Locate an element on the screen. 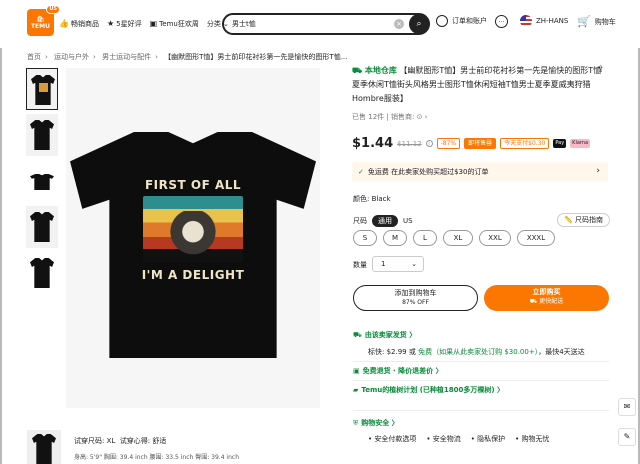  size-header: 尺码 通用 US is located at coordinates (383, 221).